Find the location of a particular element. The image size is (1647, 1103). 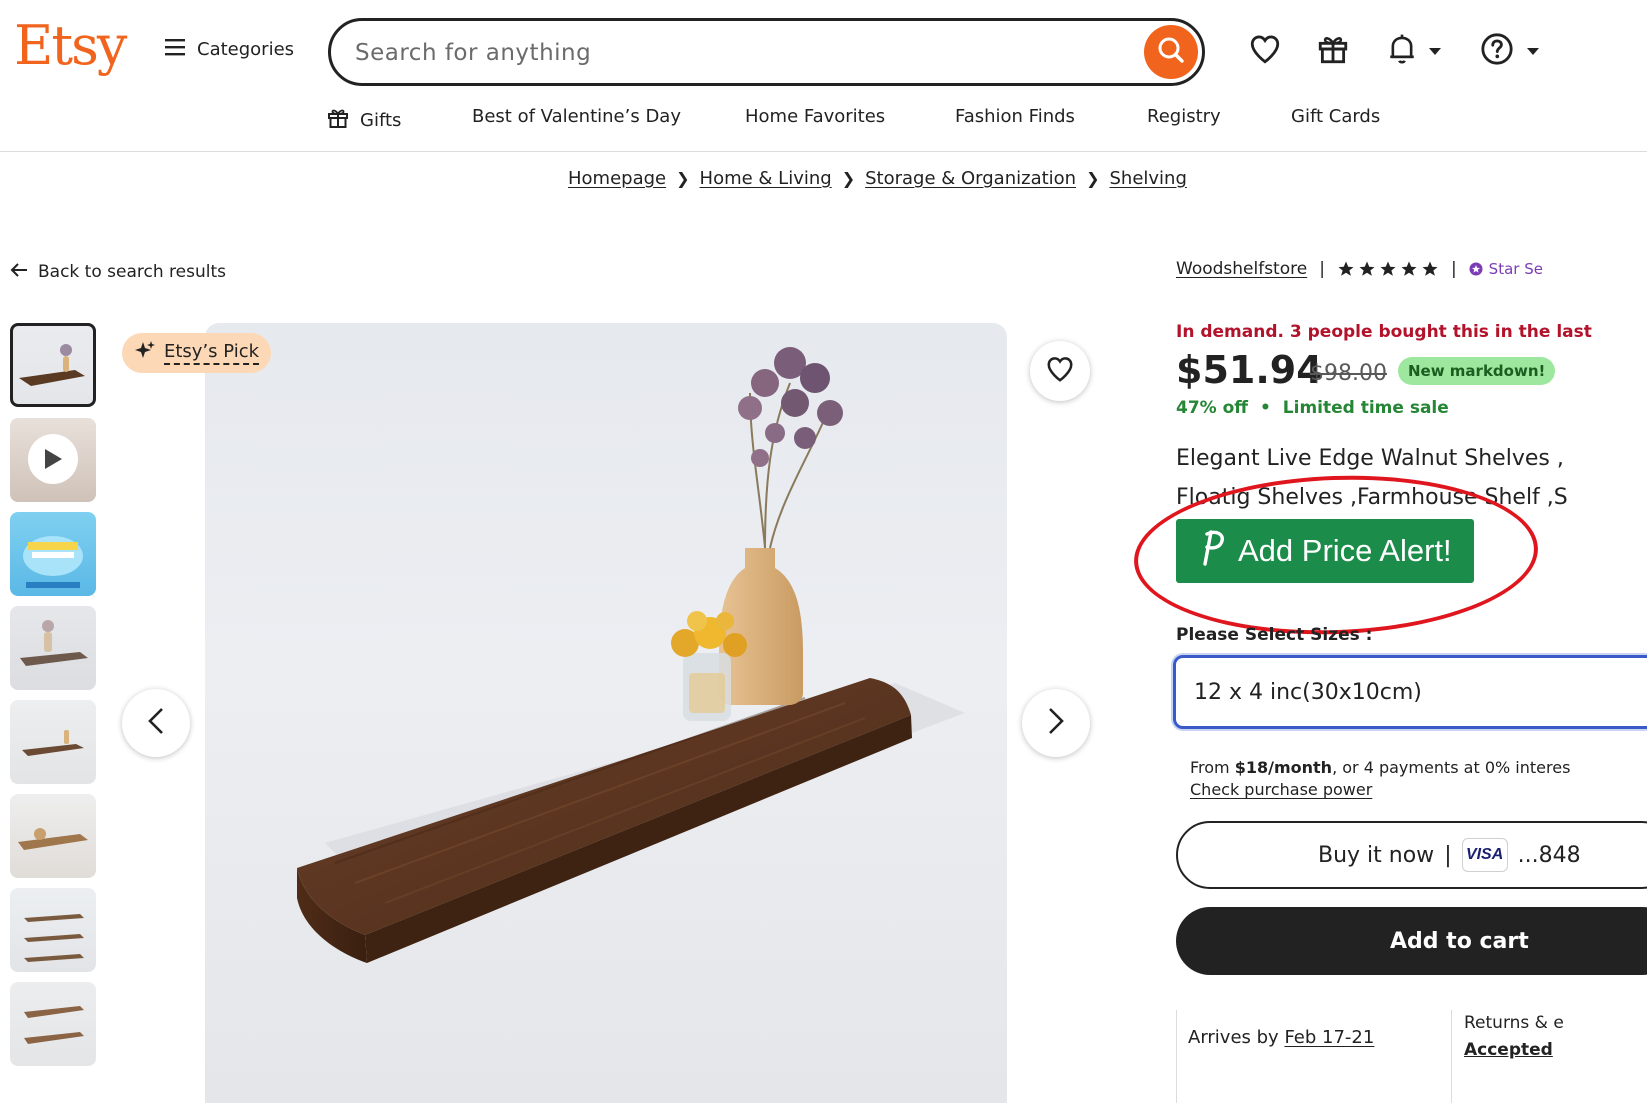

search-icon is located at coordinates (1171, 52).